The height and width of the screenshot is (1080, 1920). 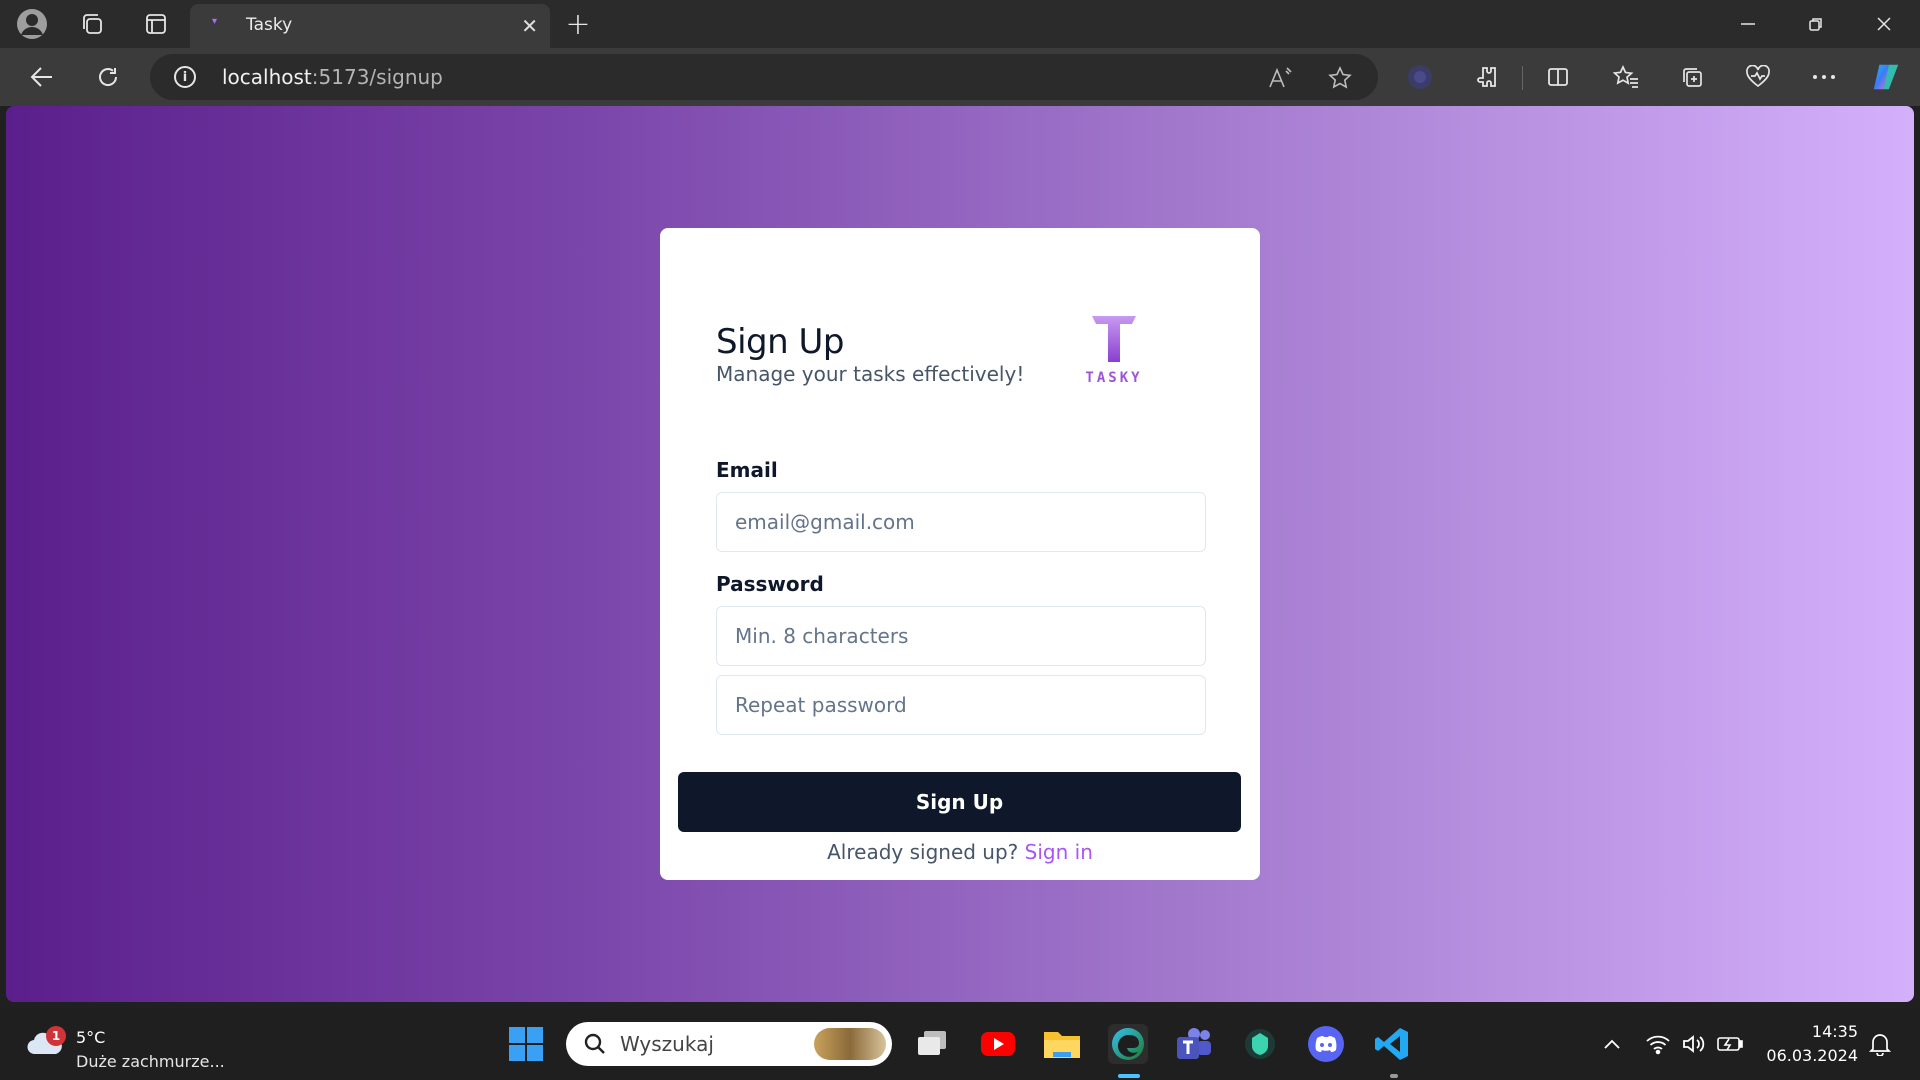 I want to click on restore-icon, so click(x=1816, y=24).